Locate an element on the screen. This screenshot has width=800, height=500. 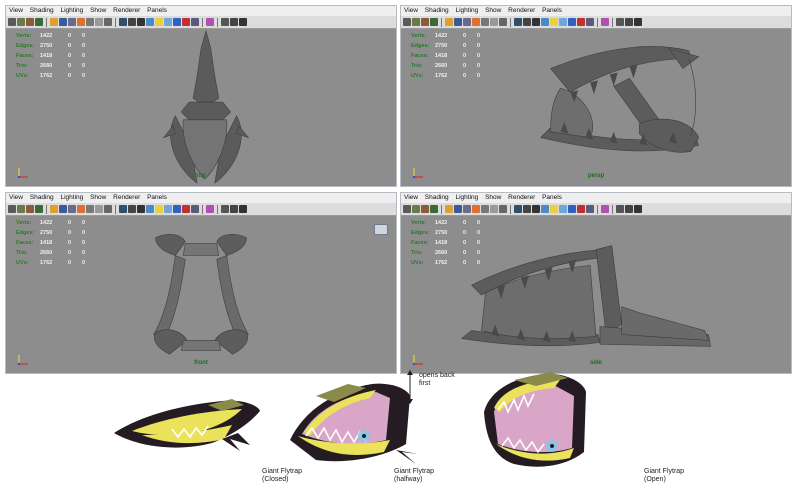
select-tool-icon is located at coordinates (12, 22).